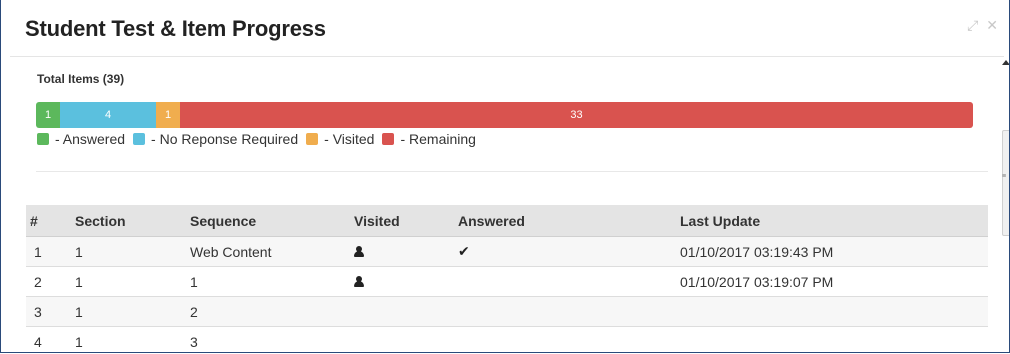  I want to click on cell-answered: ✔, so click(561, 251).